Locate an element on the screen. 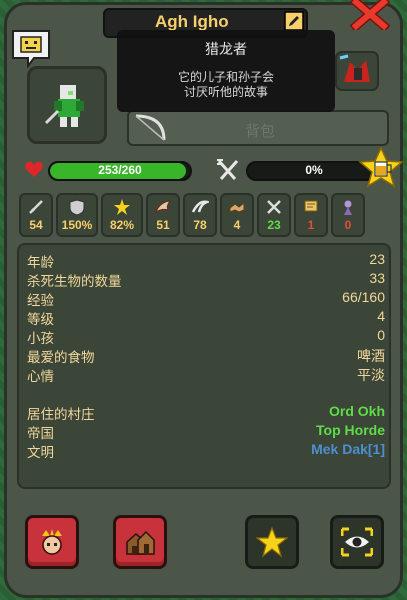  heart-icon is located at coordinates (34, 169).